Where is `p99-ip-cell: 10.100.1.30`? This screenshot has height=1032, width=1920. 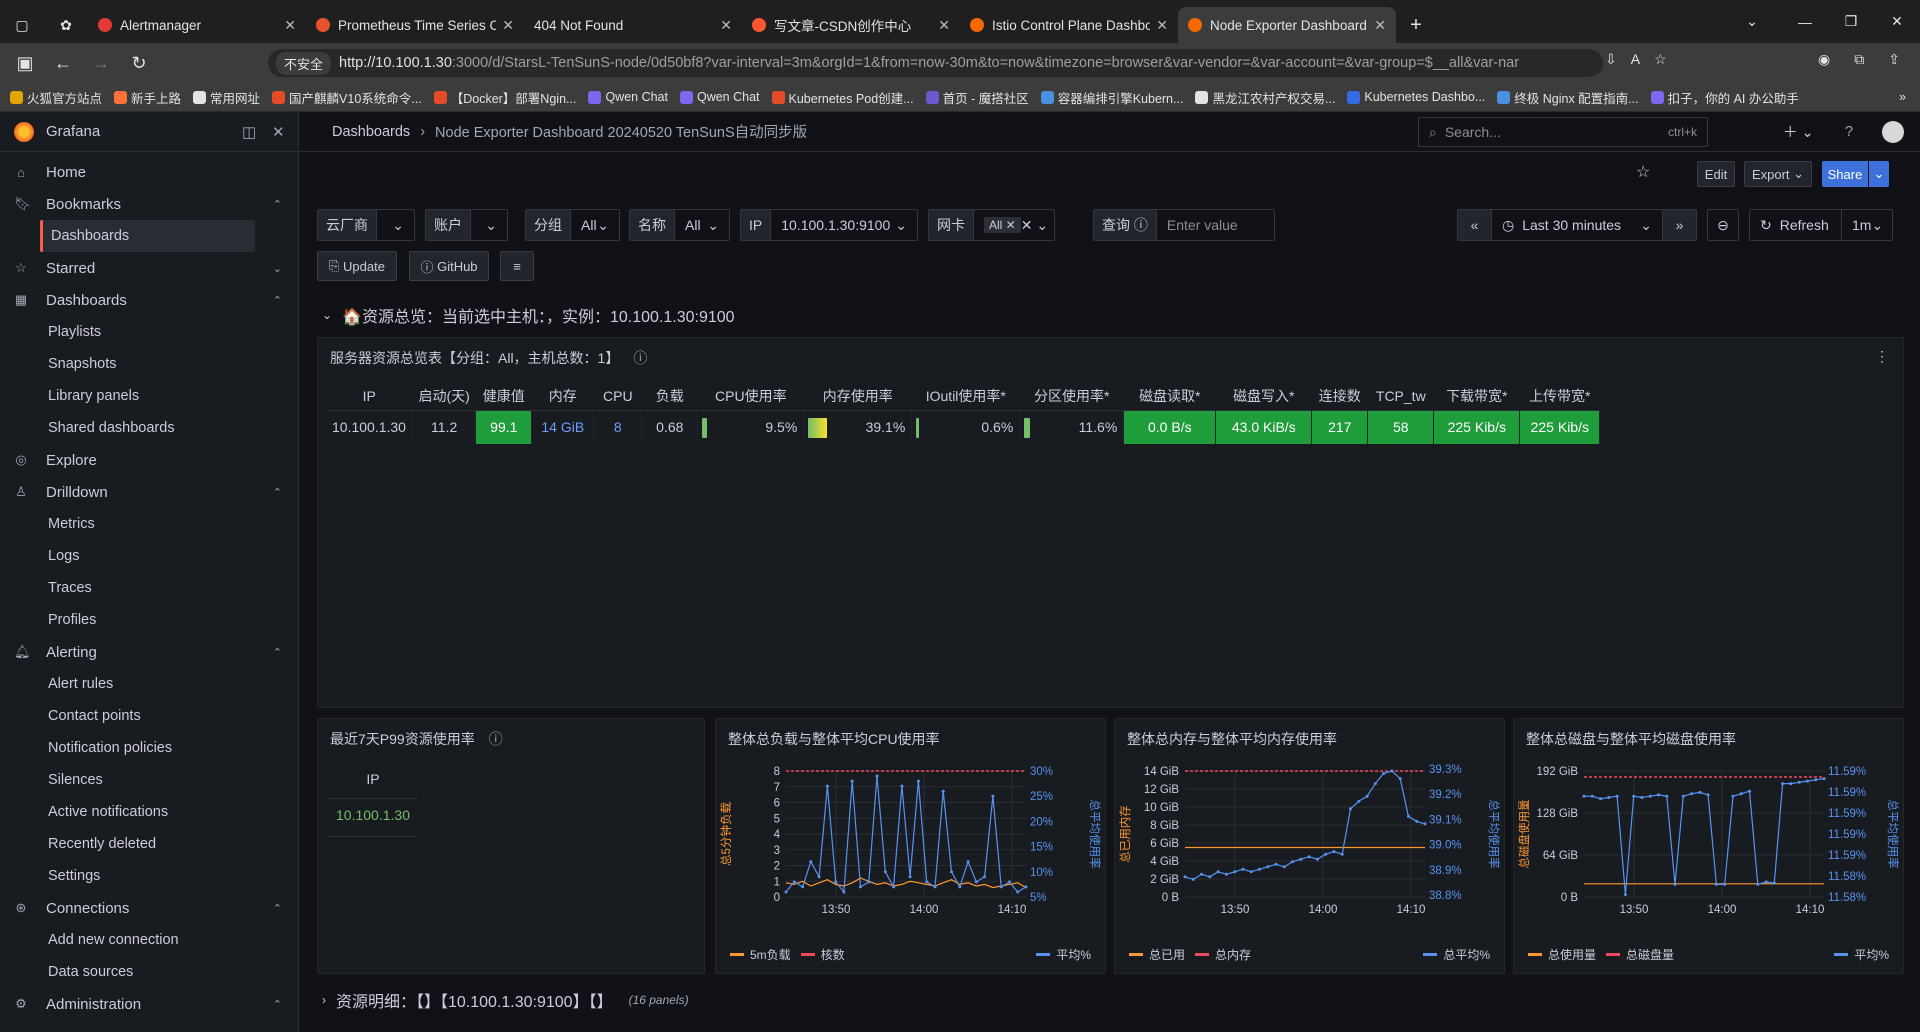 p99-ip-cell: 10.100.1.30 is located at coordinates (373, 822).